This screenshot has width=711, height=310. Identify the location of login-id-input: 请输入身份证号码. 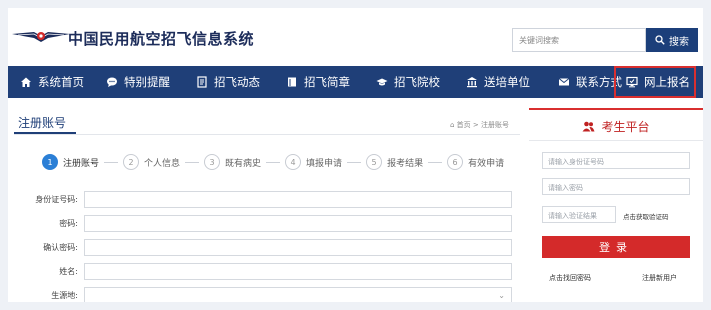
(616, 160).